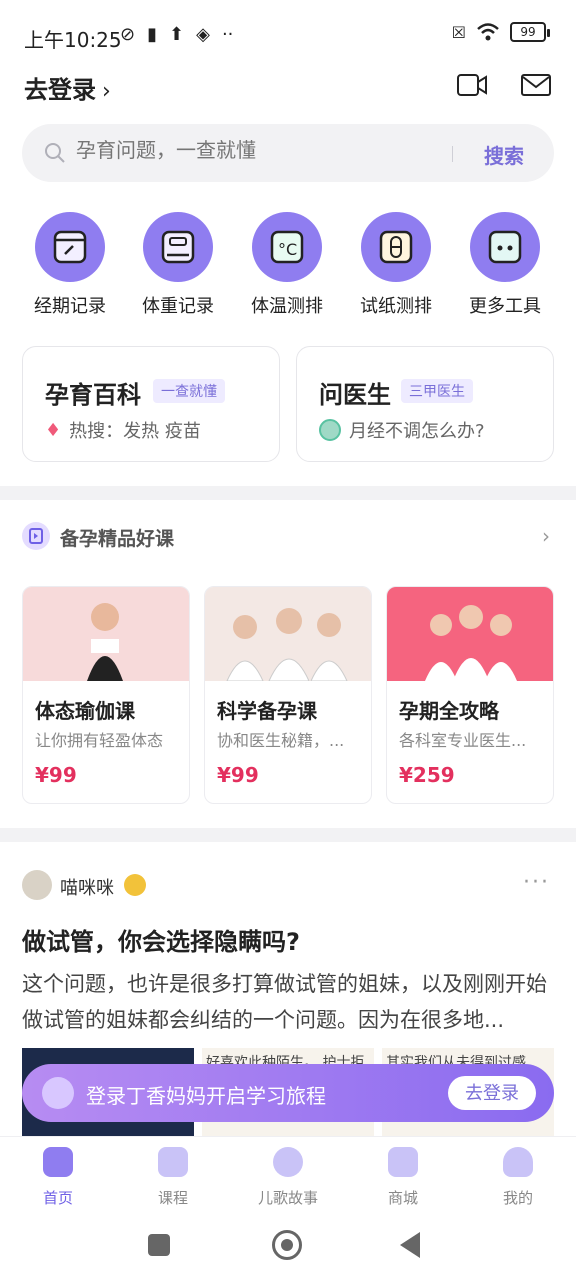 The height and width of the screenshot is (1280, 576). I want to click on doctor-card: 问医生 三甲医生 月经不调怎么办?, so click(425, 404).